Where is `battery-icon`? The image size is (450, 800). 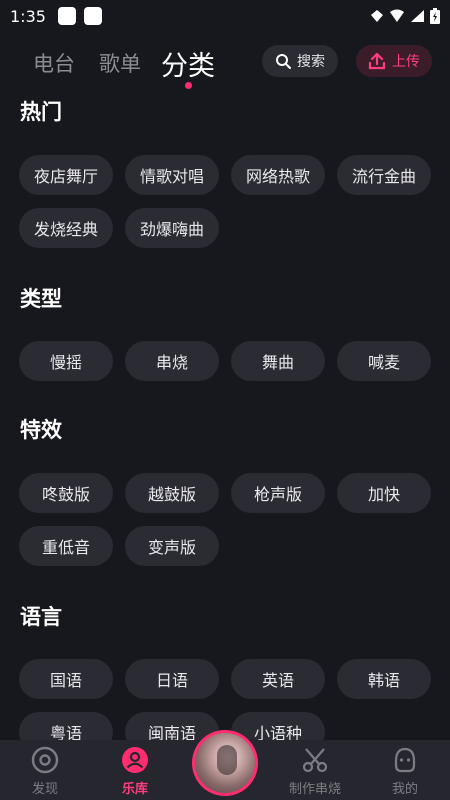
battery-icon is located at coordinates (435, 16).